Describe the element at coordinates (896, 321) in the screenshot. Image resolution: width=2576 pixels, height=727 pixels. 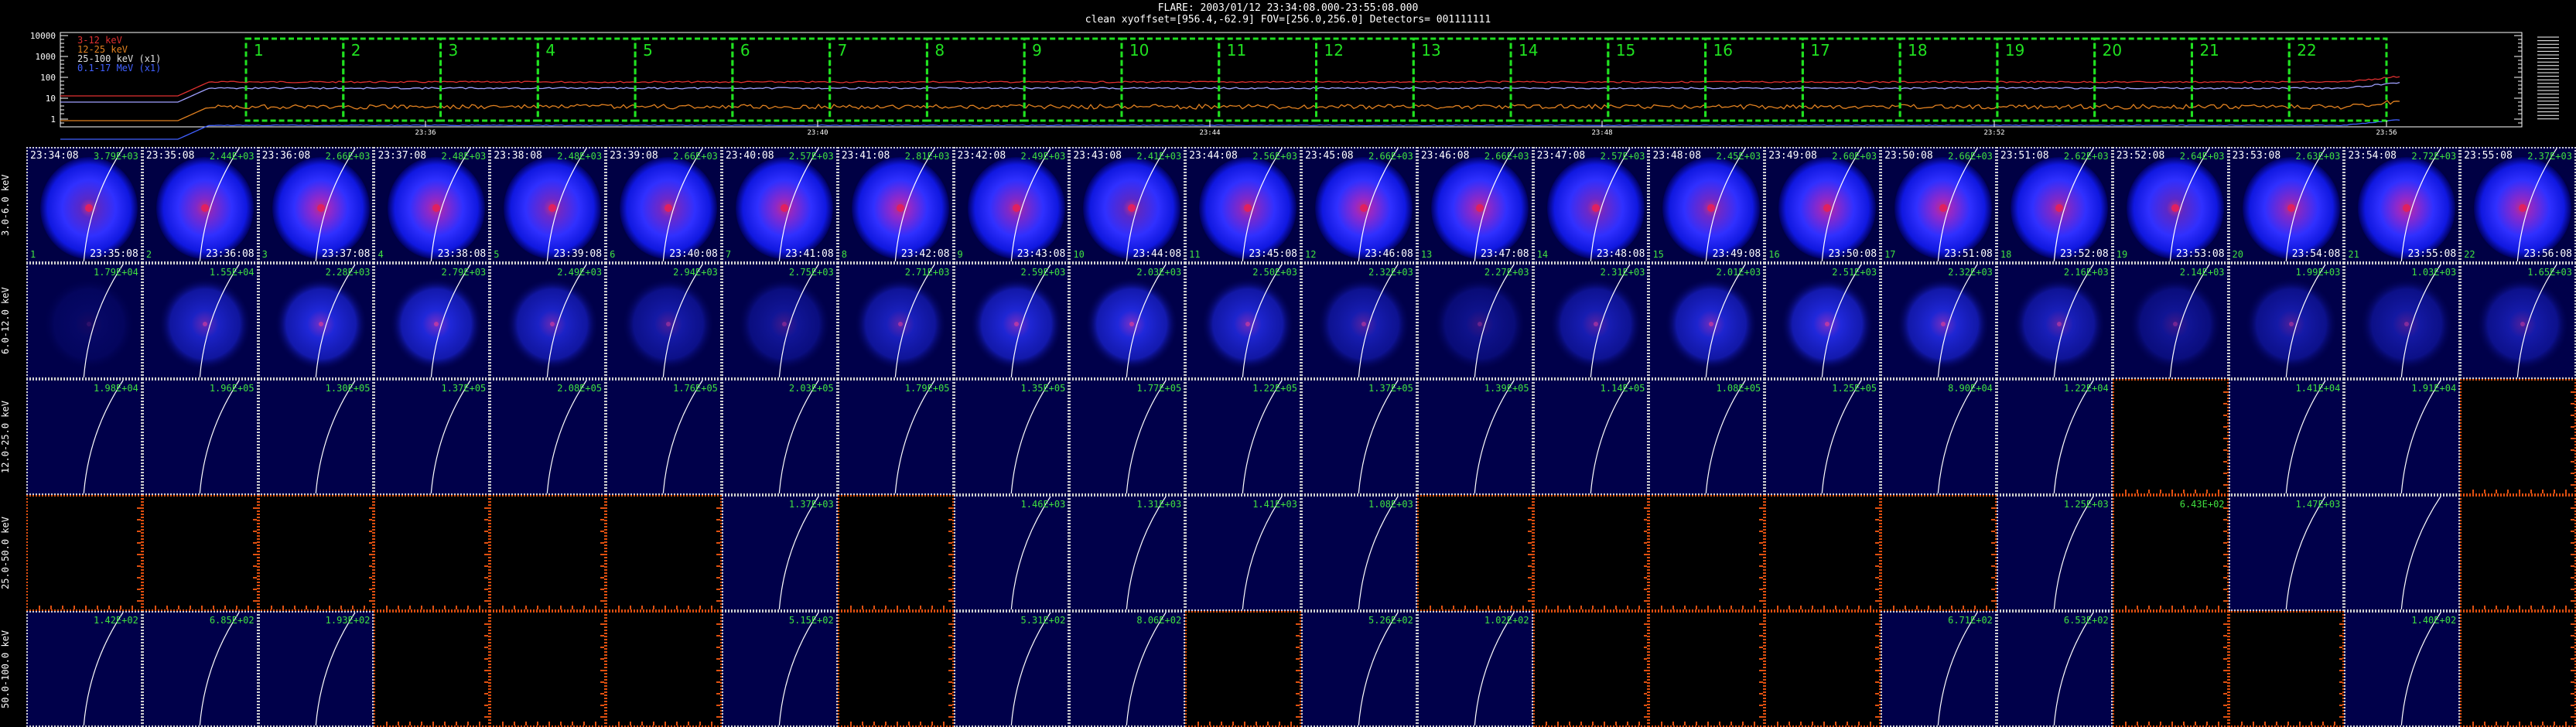
I see `image-cell: 2.71E+03` at that location.